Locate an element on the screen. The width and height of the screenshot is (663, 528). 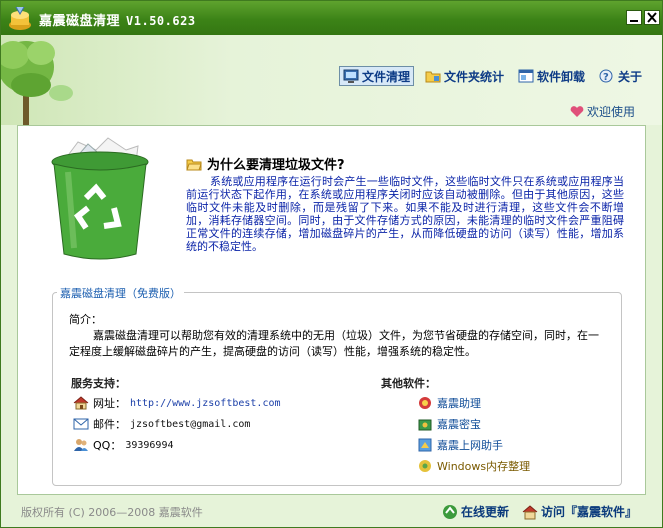
why-title: 为什么要清理垃圾文件? is located at coordinates (276, 165).